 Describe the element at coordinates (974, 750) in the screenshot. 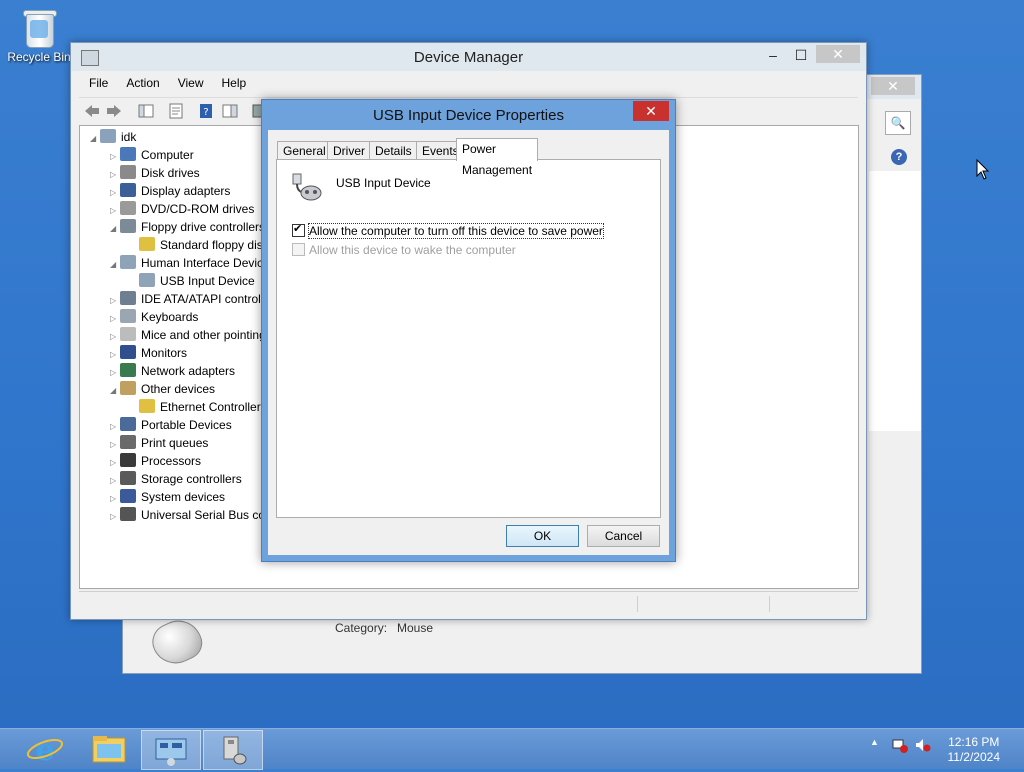

I see `system-clock: 12:16 PM 11/2/2024` at that location.